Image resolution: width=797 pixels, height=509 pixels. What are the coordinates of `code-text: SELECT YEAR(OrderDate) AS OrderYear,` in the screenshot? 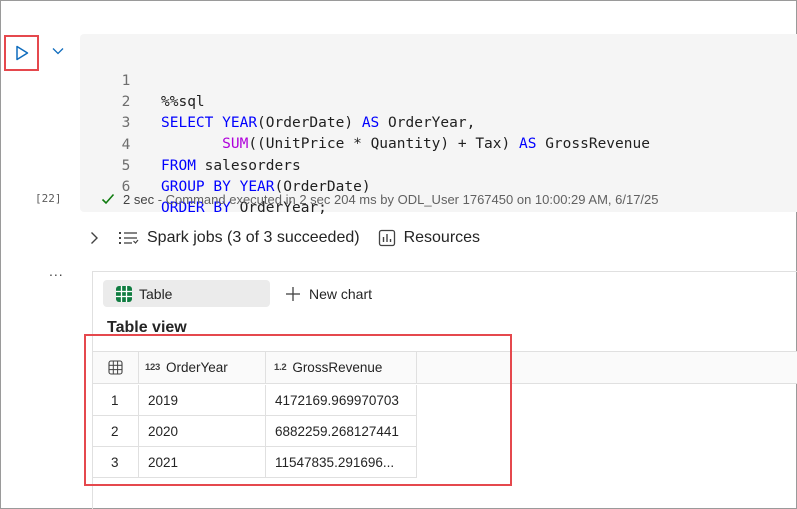 It's located at (318, 123).